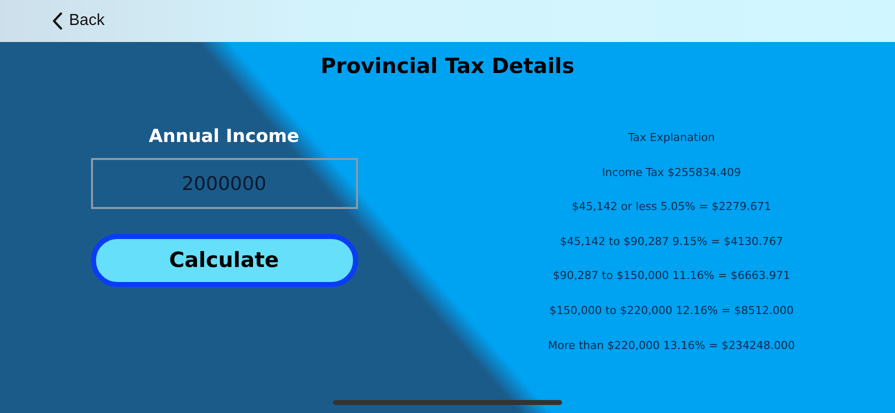  I want to click on income-label: Annual Income, so click(224, 137).